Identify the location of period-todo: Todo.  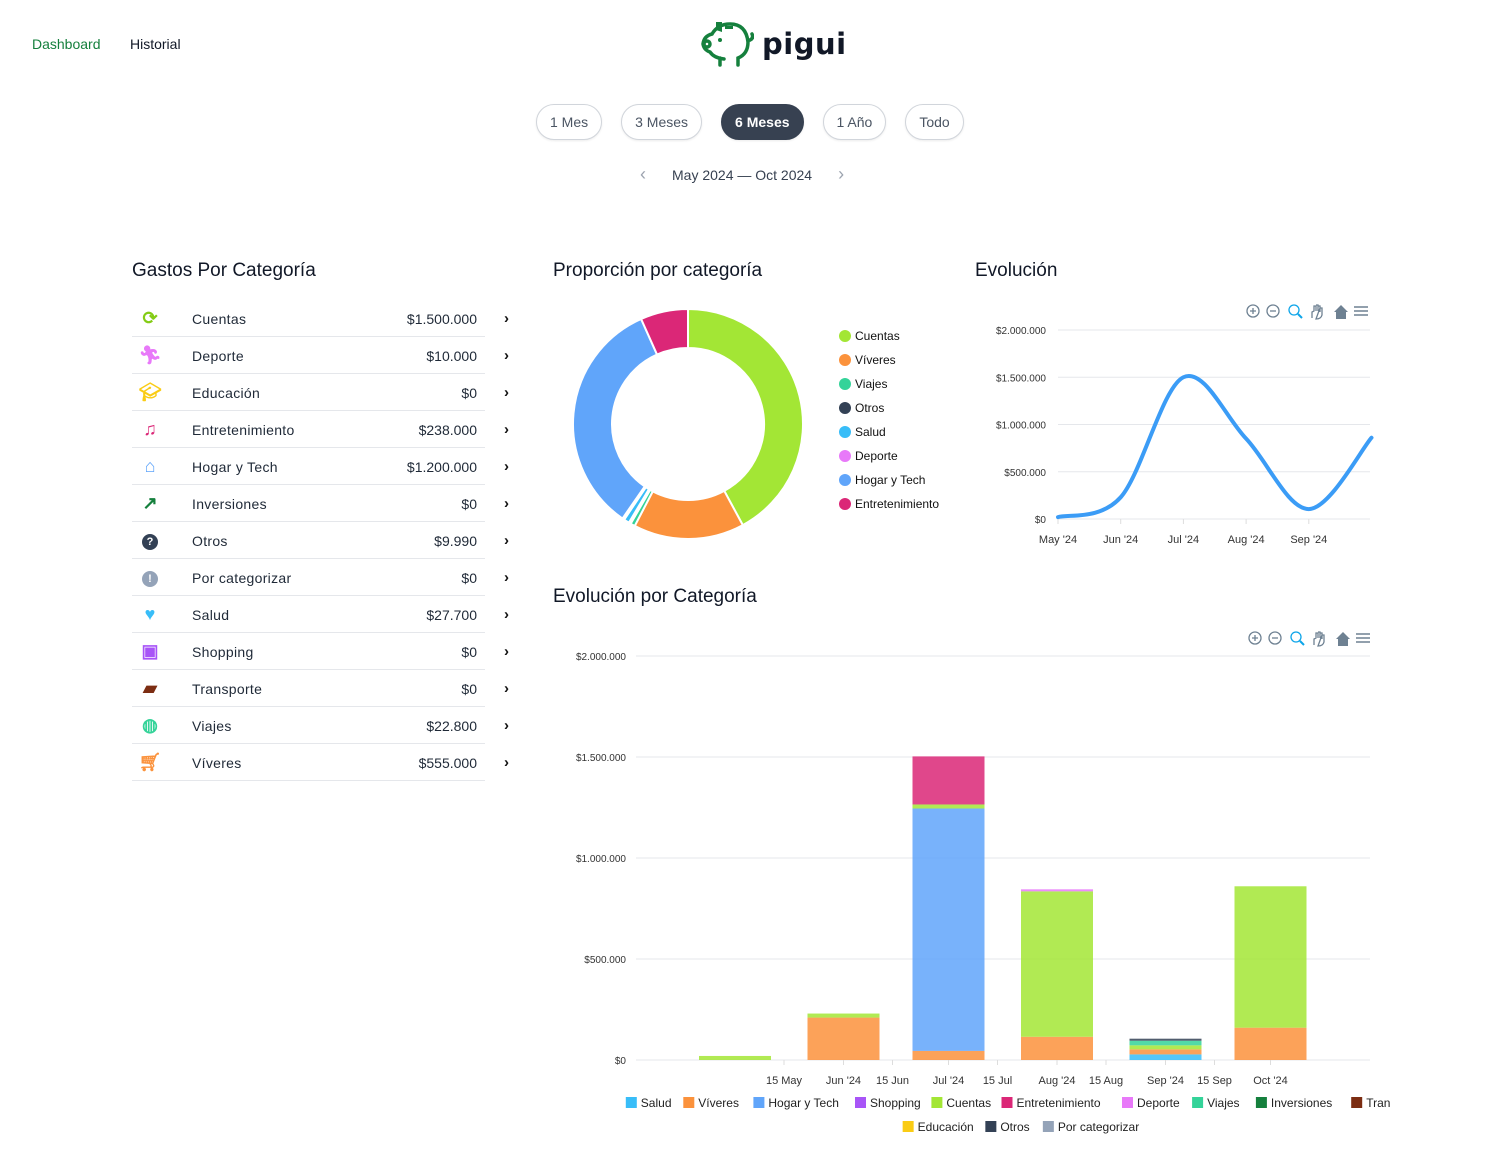
(934, 122).